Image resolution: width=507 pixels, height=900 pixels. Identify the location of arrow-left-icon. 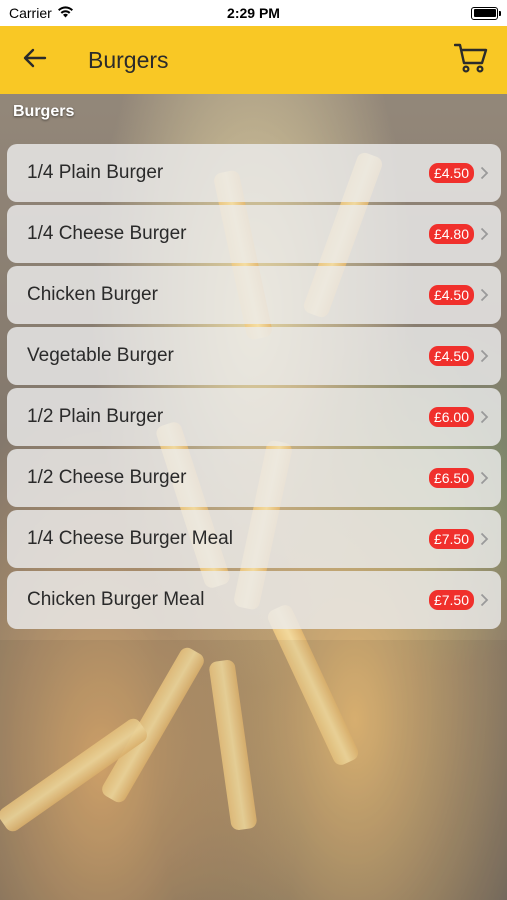
(35, 60).